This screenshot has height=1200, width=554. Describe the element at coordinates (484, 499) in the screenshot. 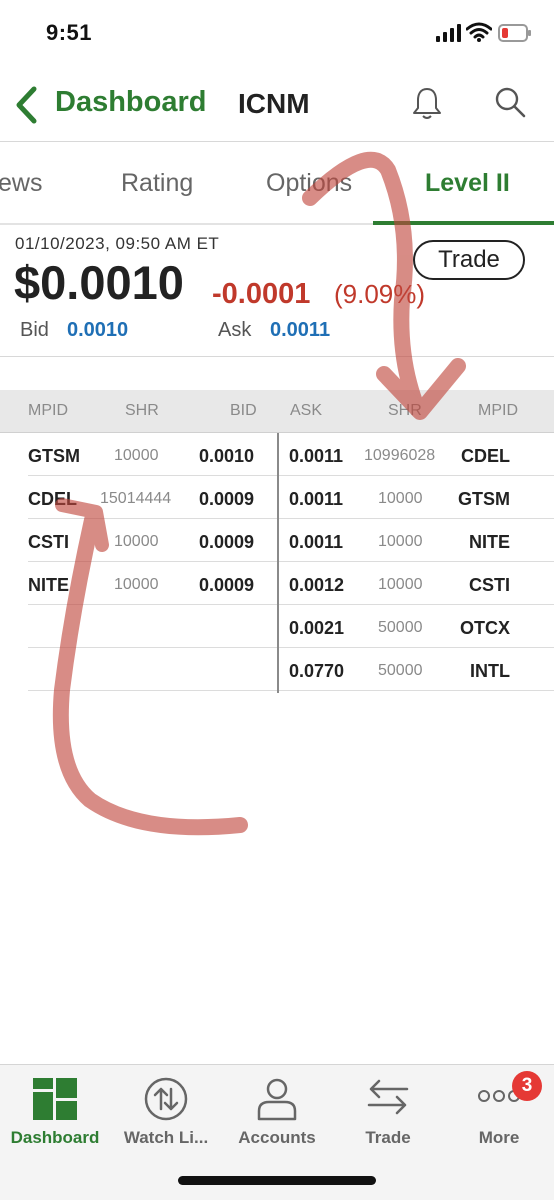

I see `ask-mpid: GTSM` at that location.